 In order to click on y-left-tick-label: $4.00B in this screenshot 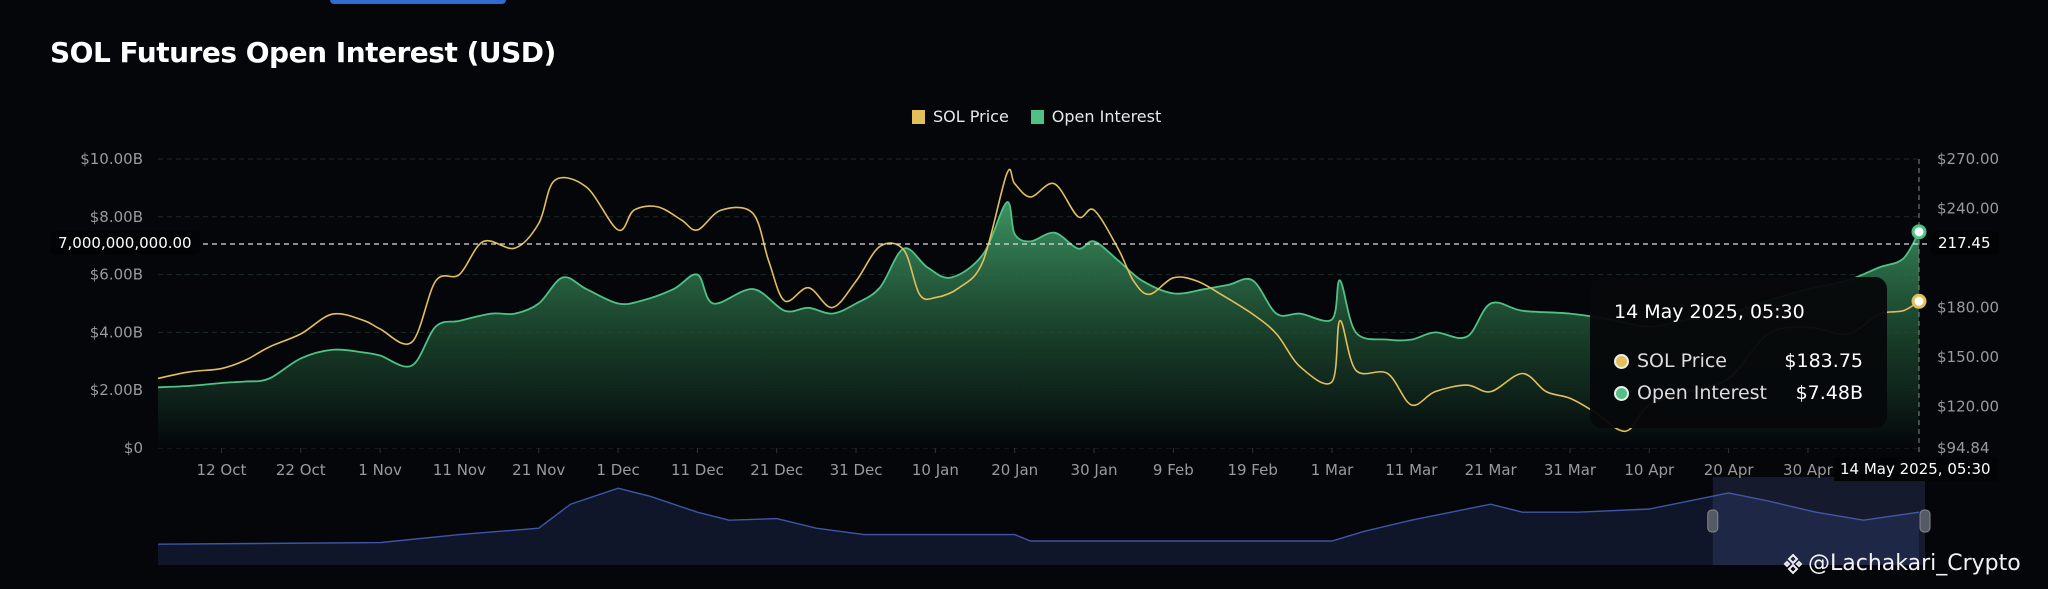, I will do `click(116, 332)`.